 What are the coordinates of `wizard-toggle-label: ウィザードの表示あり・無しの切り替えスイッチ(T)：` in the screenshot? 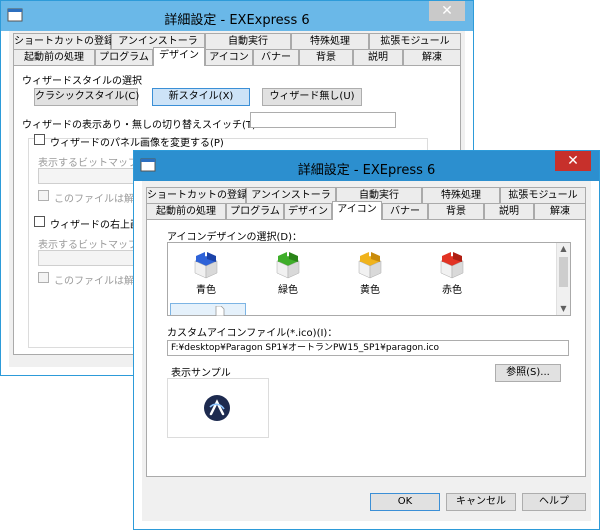 It's located at (144, 125).